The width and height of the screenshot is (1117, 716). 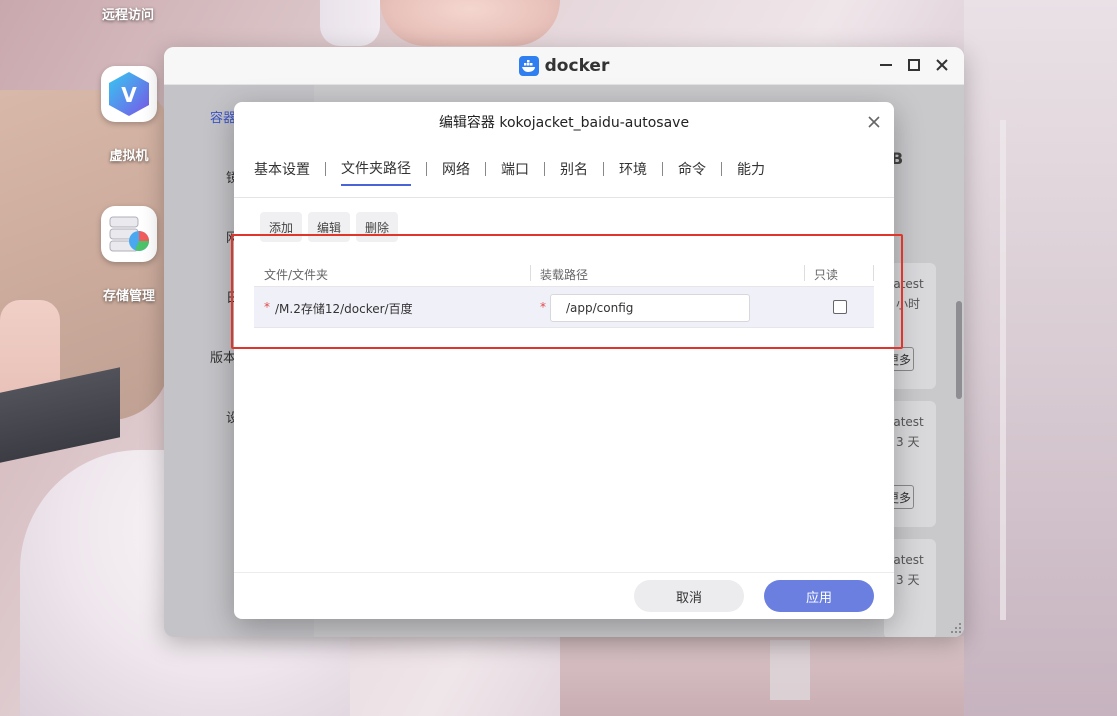 What do you see at coordinates (650, 308) in the screenshot?
I see `mount-path-input` at bounding box center [650, 308].